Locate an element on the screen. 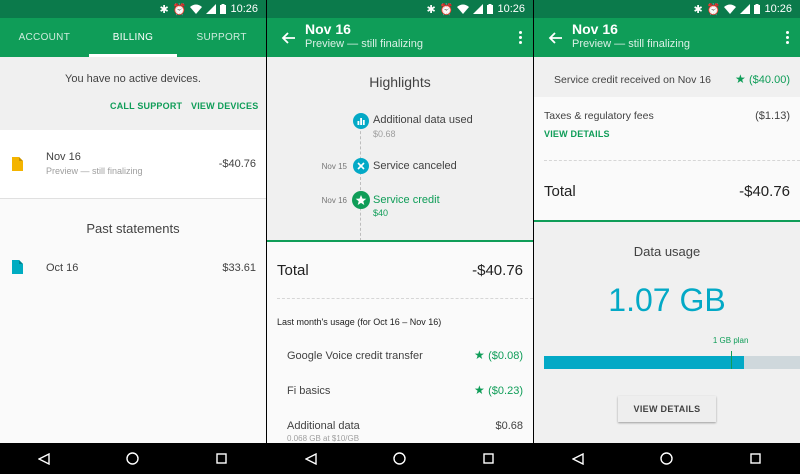 The image size is (800, 474). call-support-button: CALL SUPPORT is located at coordinates (146, 106).